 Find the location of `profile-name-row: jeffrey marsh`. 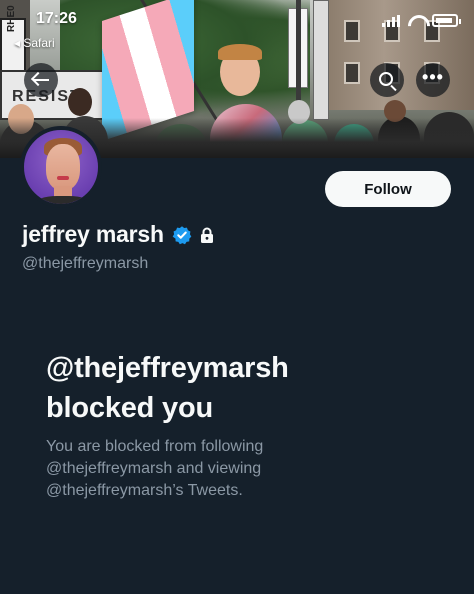

profile-name-row: jeffrey marsh is located at coordinates (118, 234).